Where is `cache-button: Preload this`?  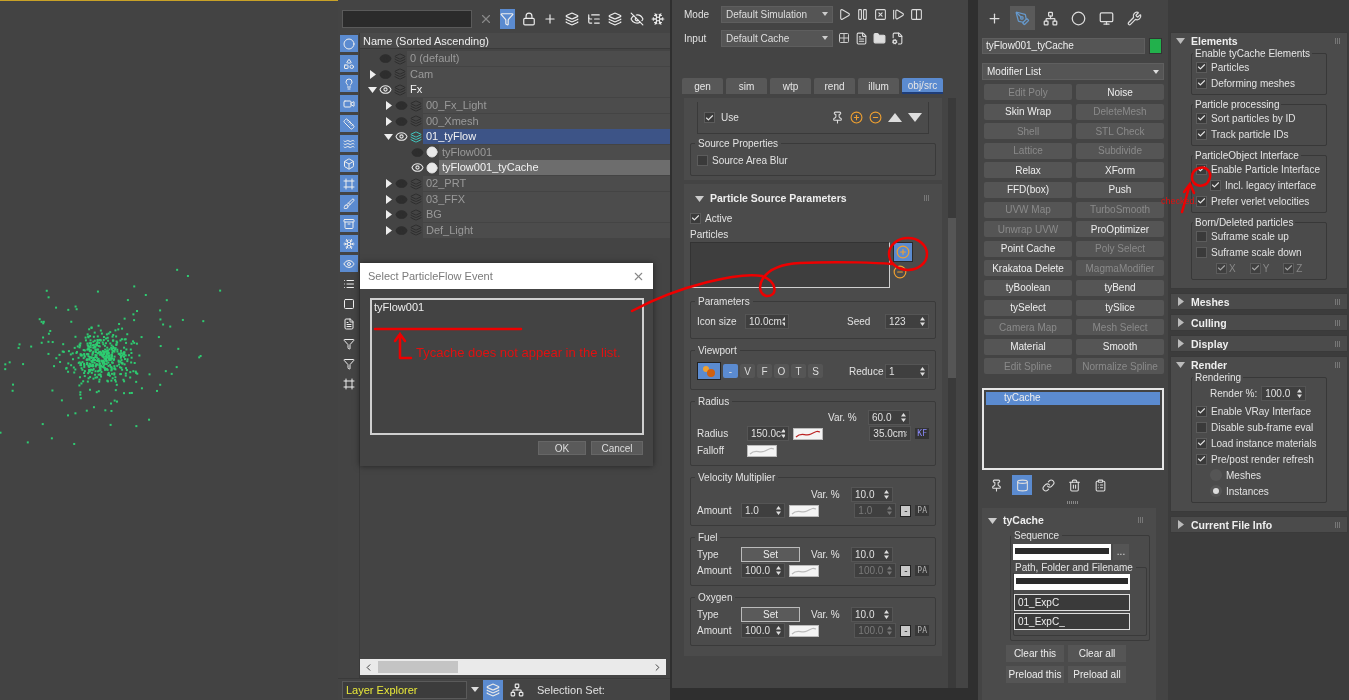 cache-button: Preload this is located at coordinates (1035, 675).